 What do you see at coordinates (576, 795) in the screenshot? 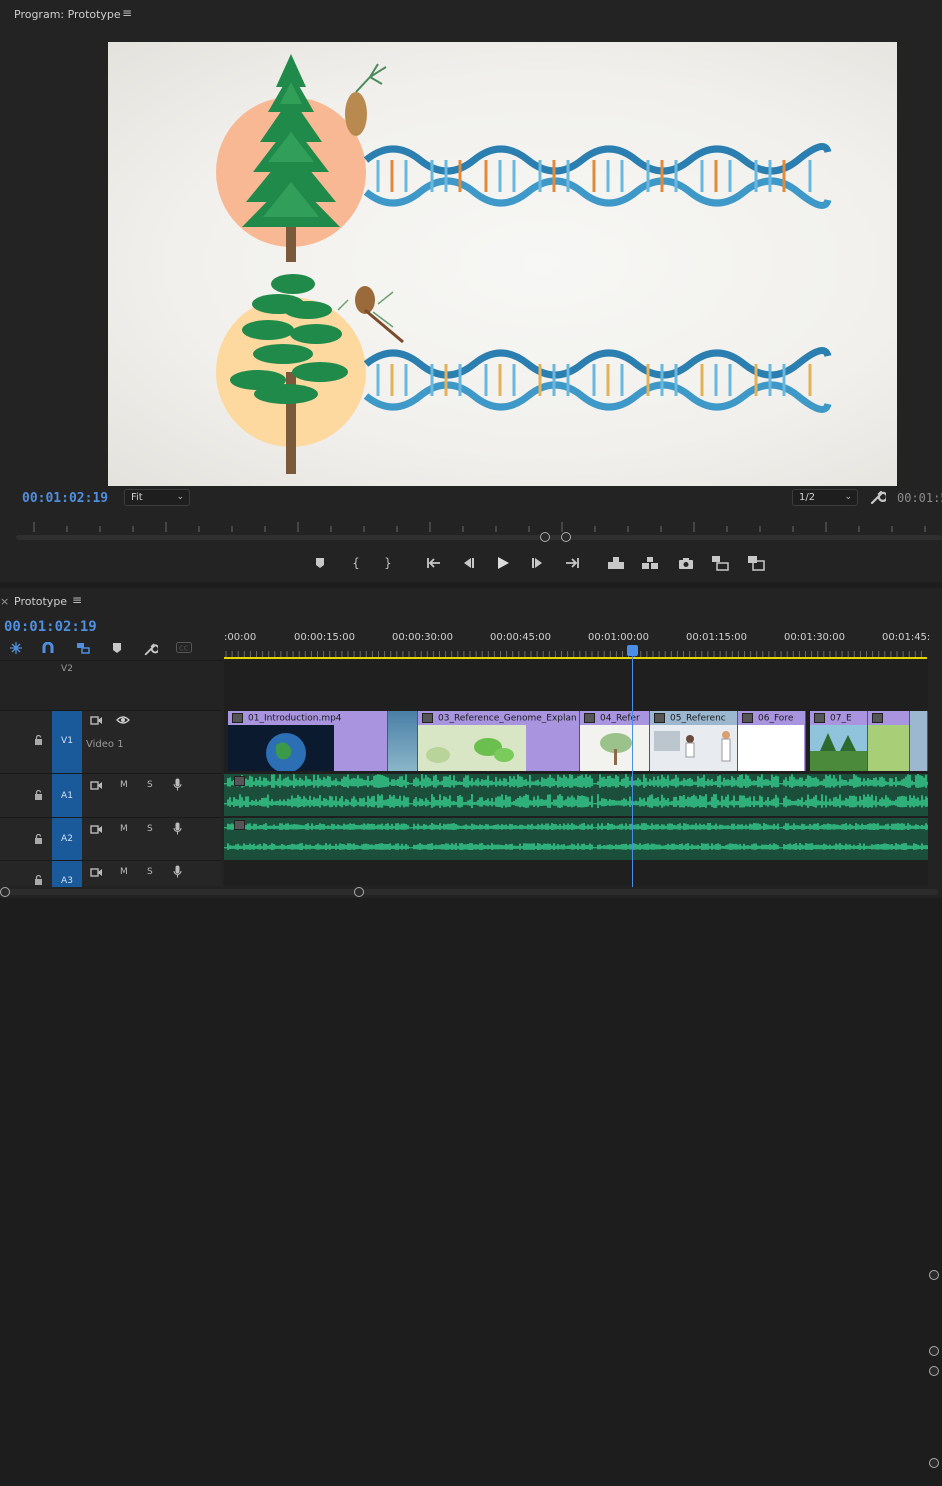
I see `audio-clip-a1` at bounding box center [576, 795].